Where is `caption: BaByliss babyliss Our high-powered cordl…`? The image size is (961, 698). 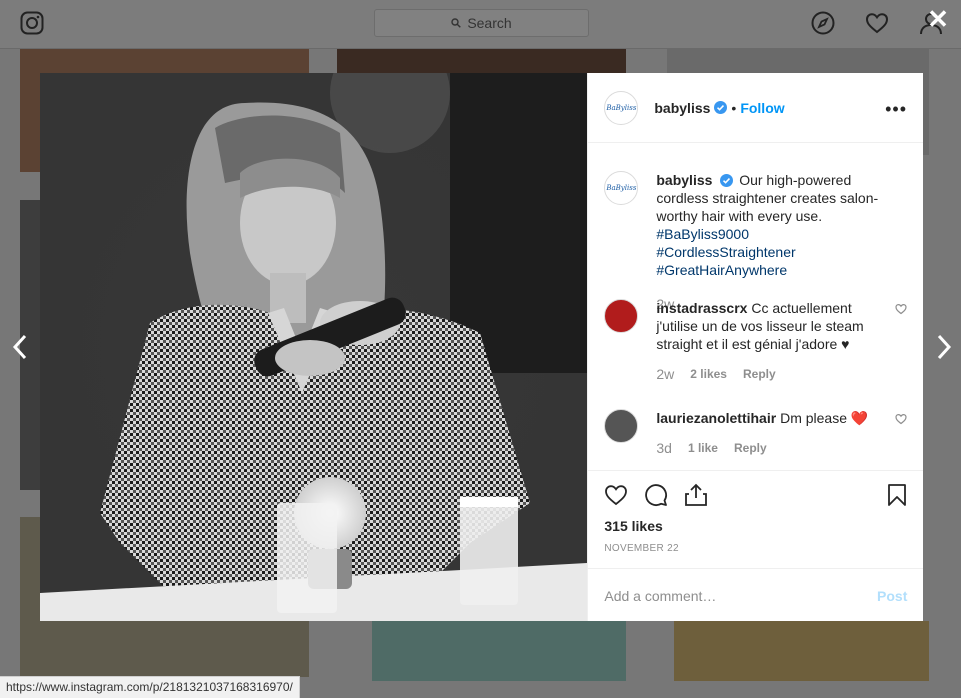
caption: BaByliss babyliss Our high-powered cordl… is located at coordinates (755, 242).